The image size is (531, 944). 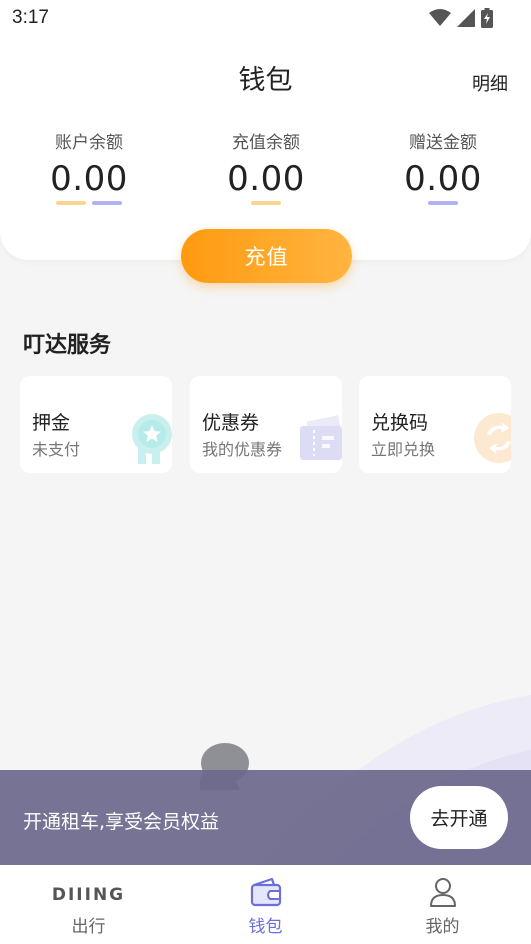 I want to click on service-subtitle: 未支付, so click(x=56, y=449).